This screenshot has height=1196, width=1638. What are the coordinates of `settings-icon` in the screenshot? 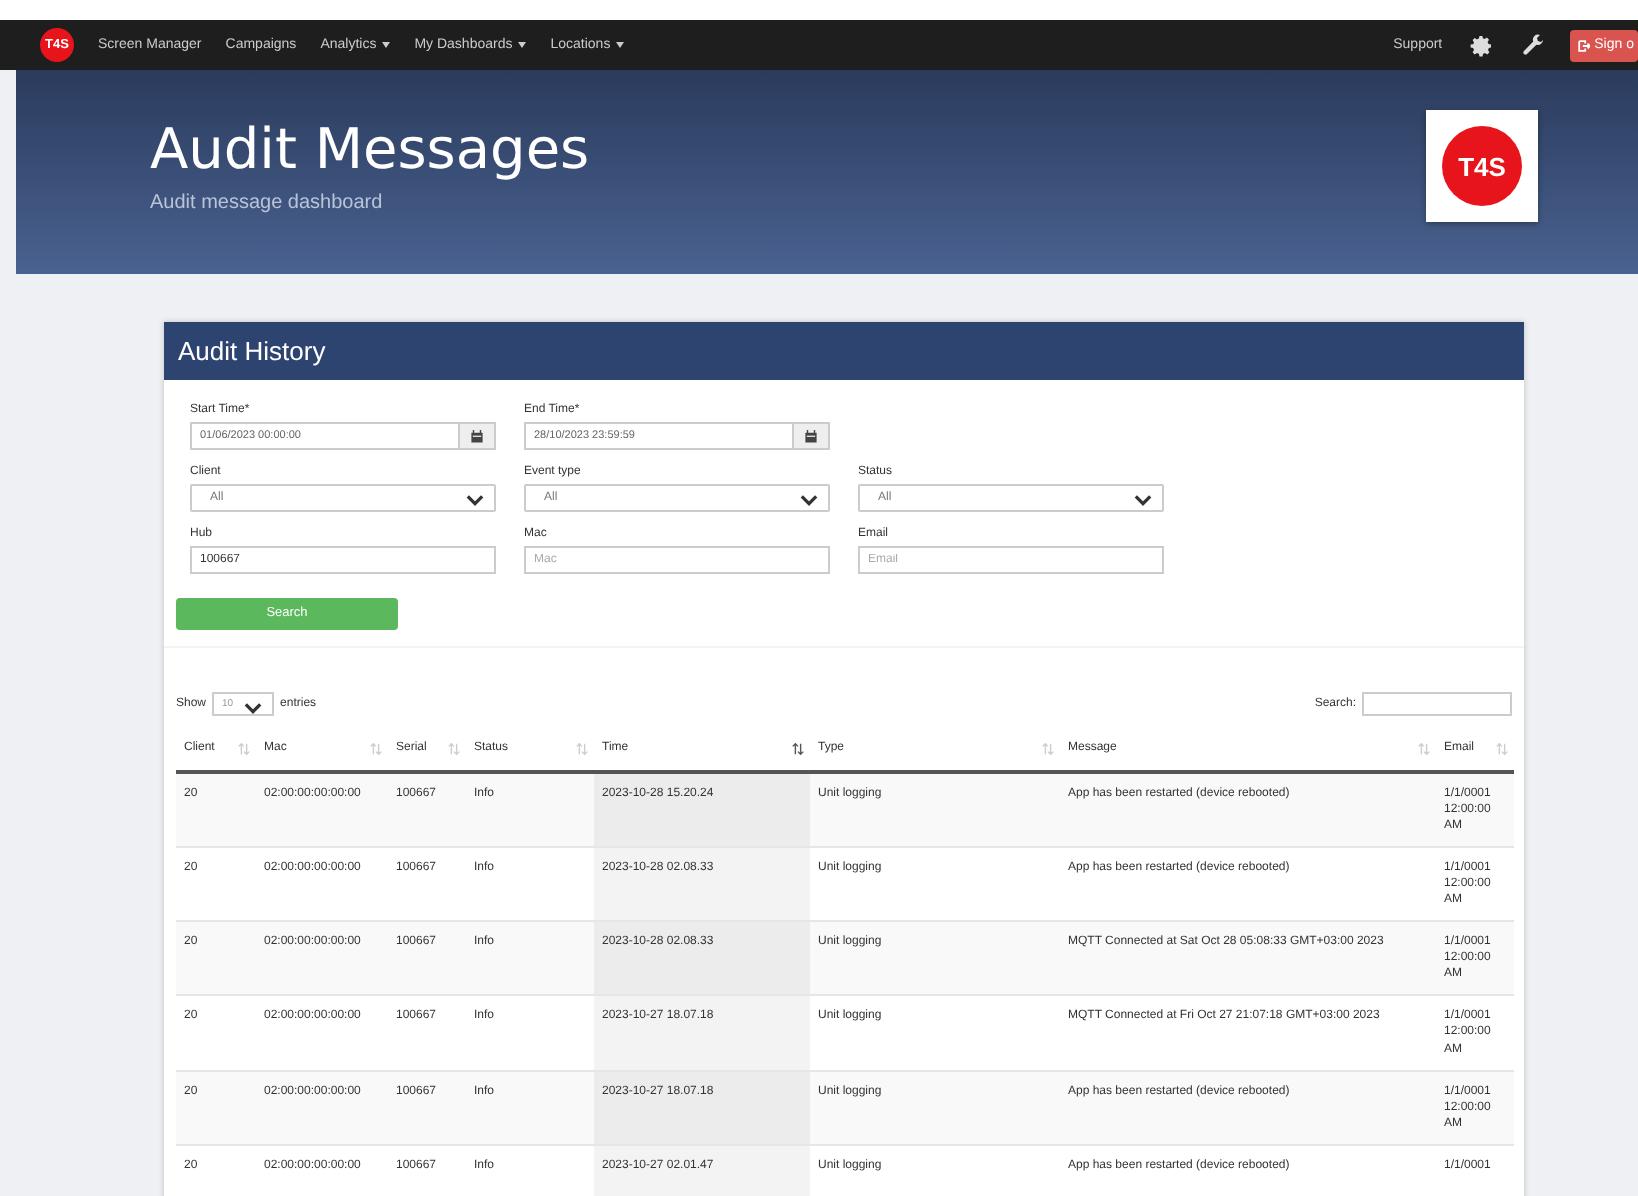 It's located at (1482, 45).